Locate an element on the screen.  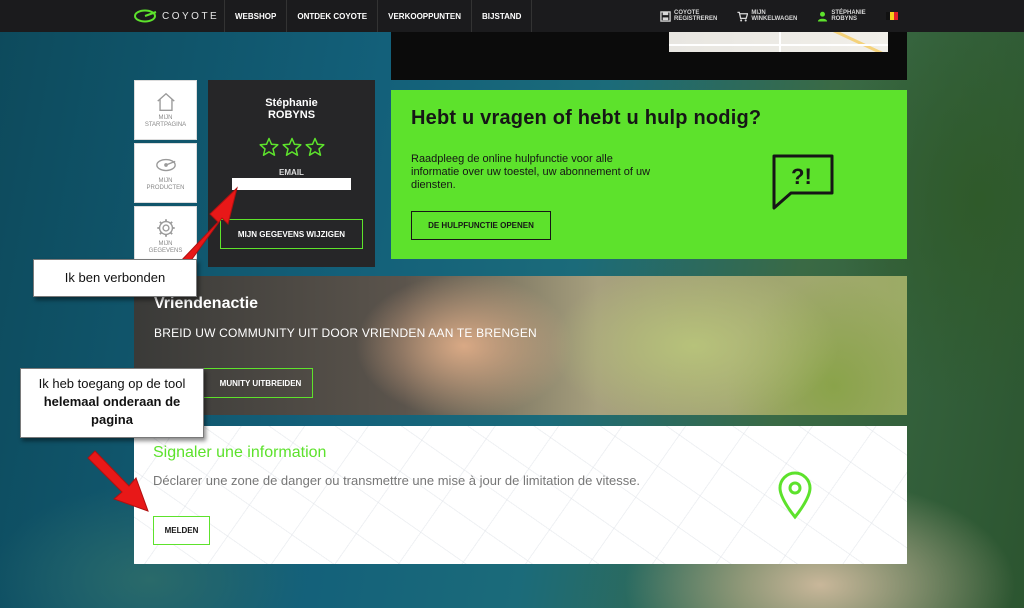
cart-label-2: WINKELWAGEN is located at coordinates (774, 19).